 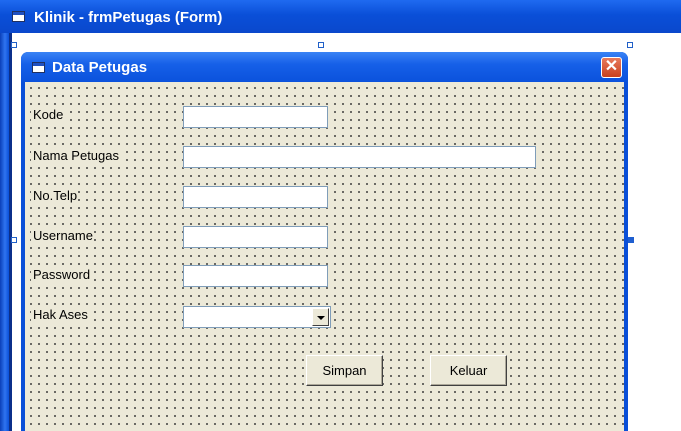 What do you see at coordinates (324, 67) in the screenshot?
I see `form-title-bar: Data Petugas ✕` at bounding box center [324, 67].